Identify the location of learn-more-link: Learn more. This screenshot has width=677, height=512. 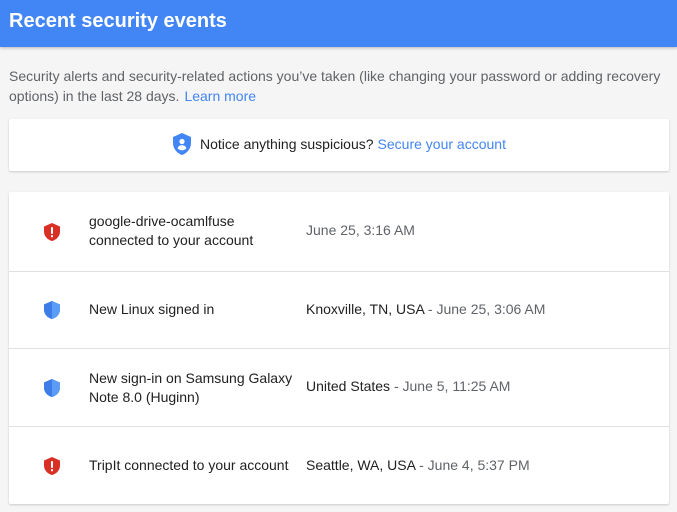
(220, 96).